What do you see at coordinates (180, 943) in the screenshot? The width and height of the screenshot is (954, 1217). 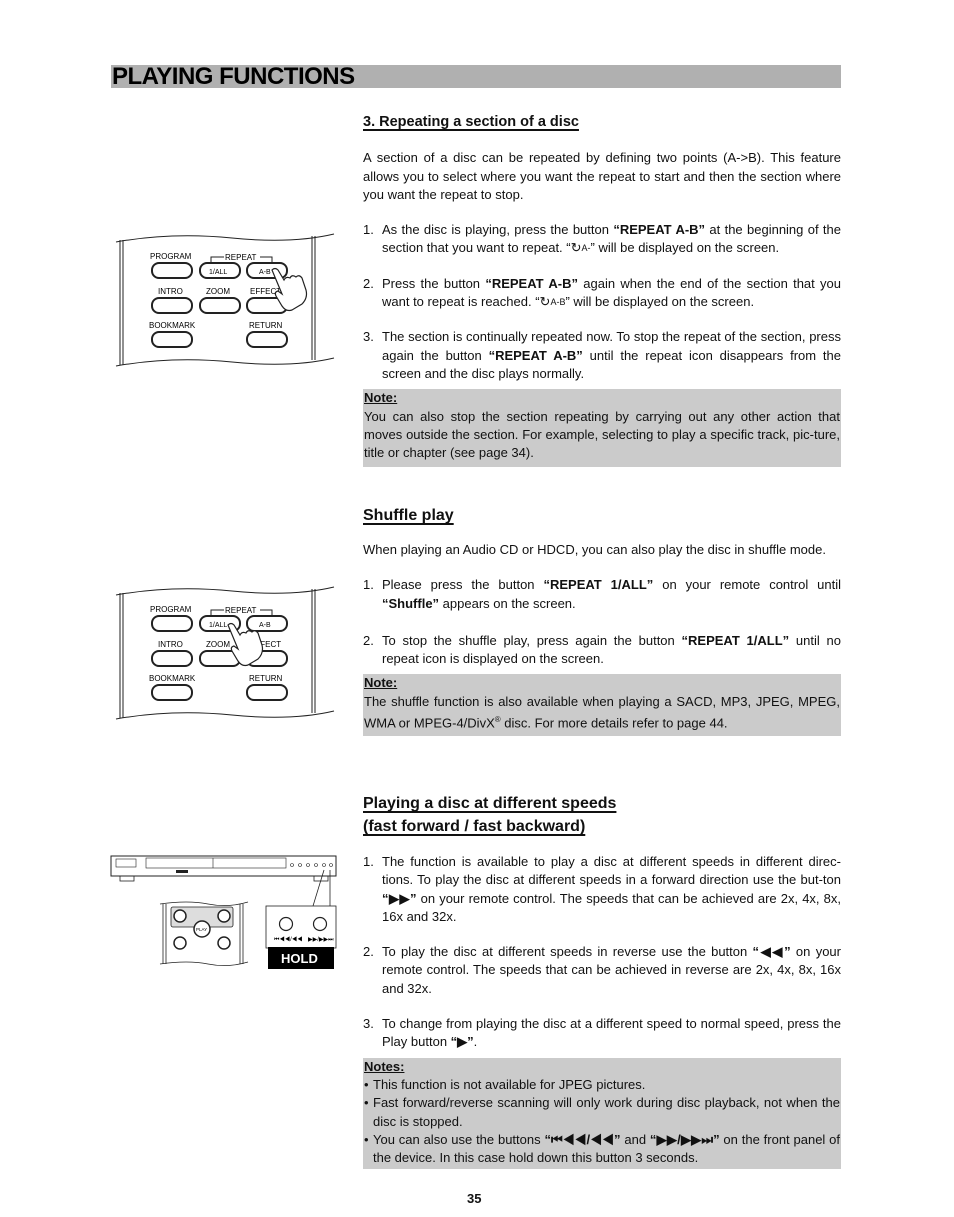 I see `prev-button` at bounding box center [180, 943].